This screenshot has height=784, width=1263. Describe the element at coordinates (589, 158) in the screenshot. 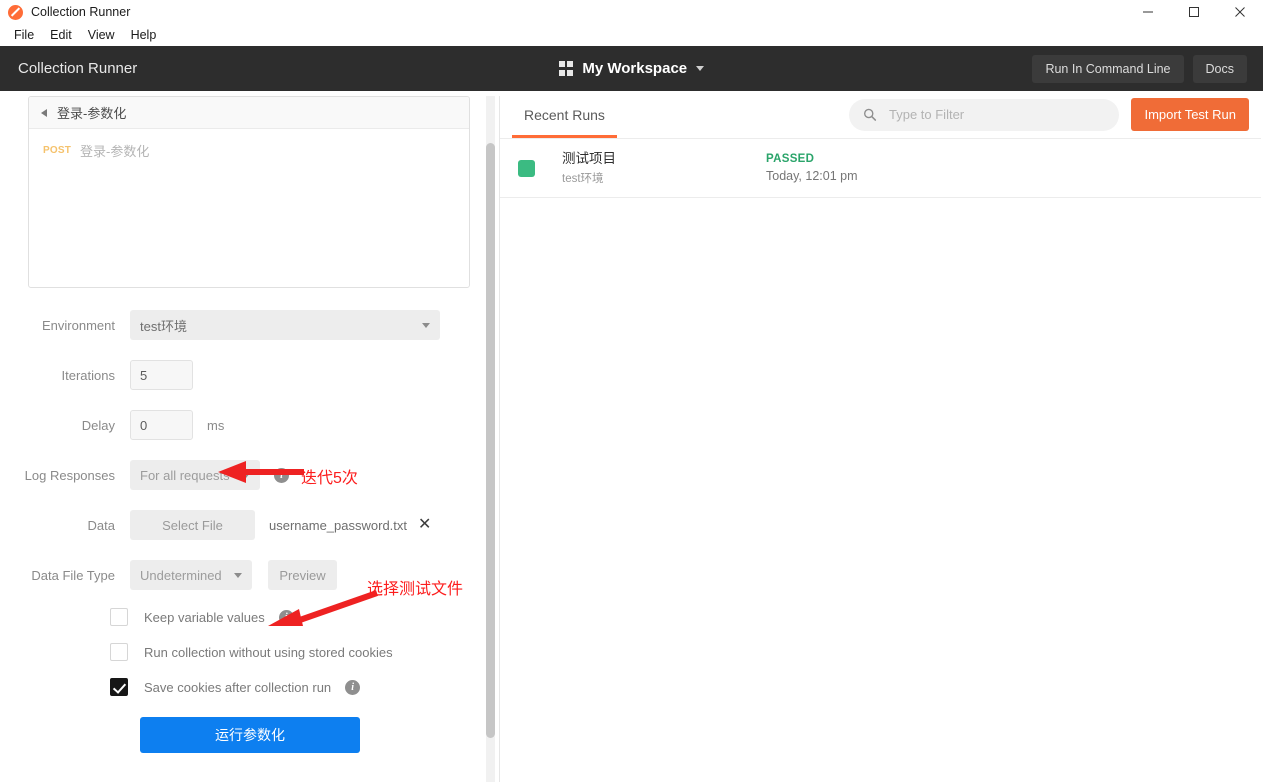

I see `run-title: 测试项目` at that location.